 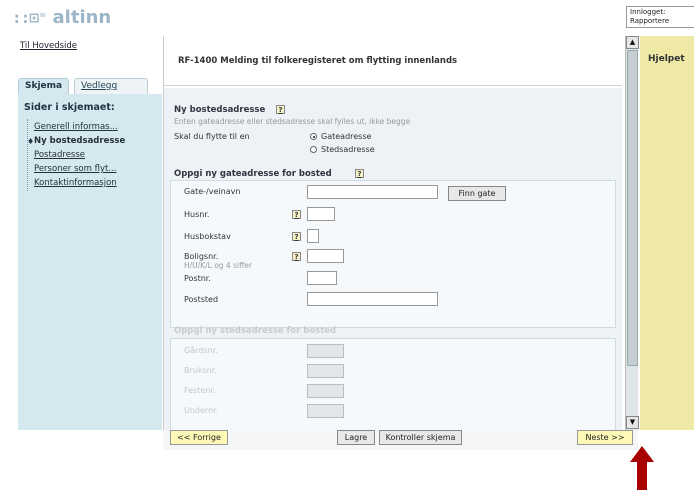 What do you see at coordinates (27, 155) in the screenshot?
I see `tree-line` at bounding box center [27, 155].